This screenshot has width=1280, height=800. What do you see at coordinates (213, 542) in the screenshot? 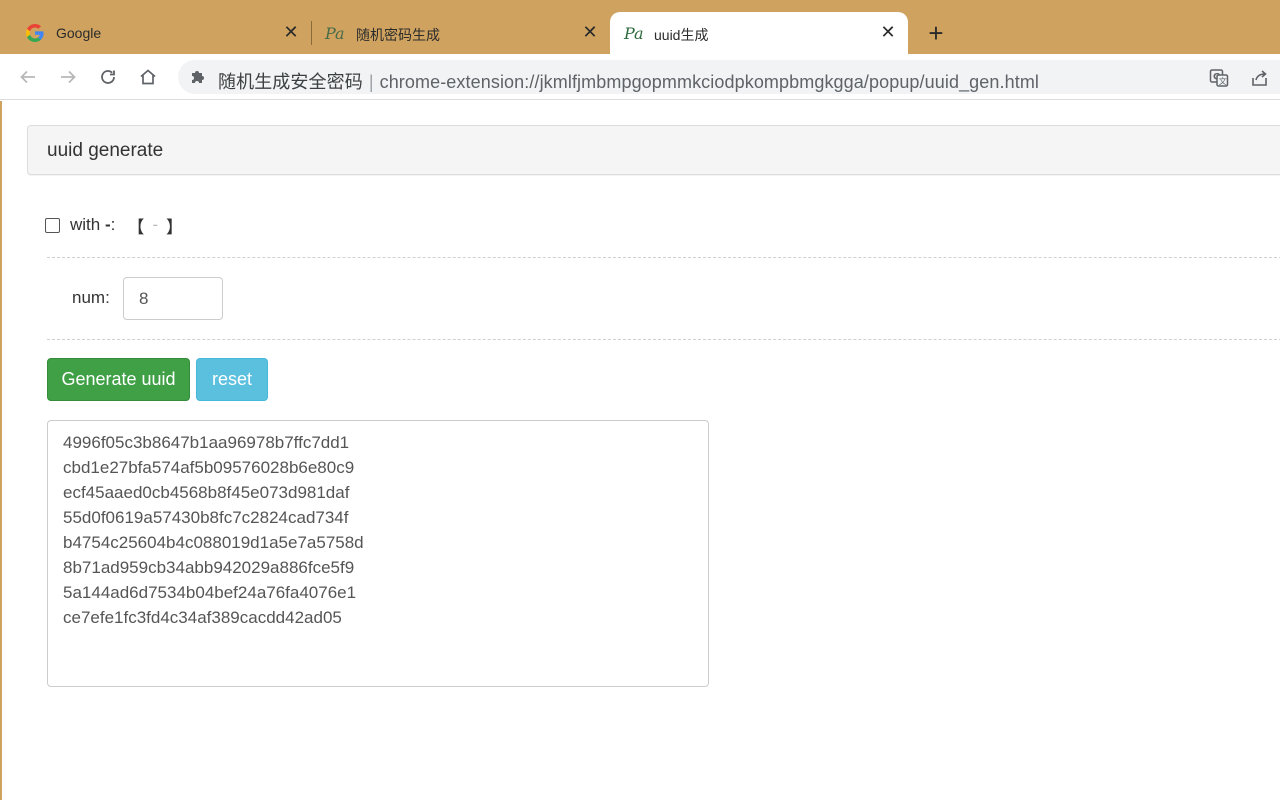
I see `uuid-line: b4754c25604b4c088019d1a5e7a5758d` at bounding box center [213, 542].